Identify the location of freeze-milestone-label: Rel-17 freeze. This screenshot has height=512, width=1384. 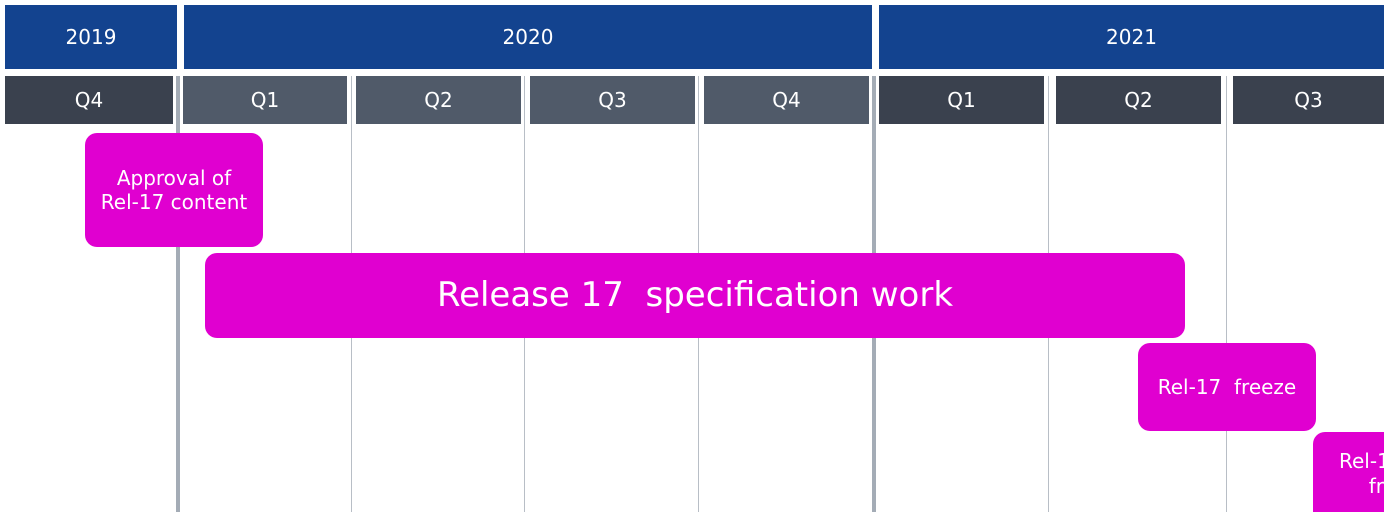
(1227, 387).